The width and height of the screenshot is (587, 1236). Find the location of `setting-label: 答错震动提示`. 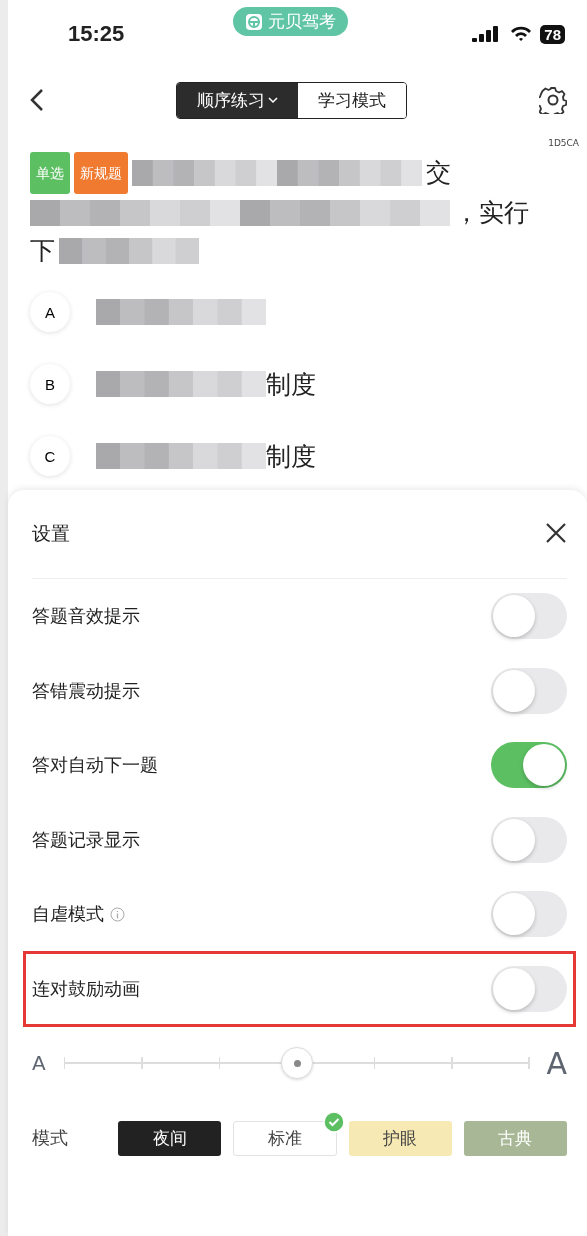

setting-label: 答错震动提示 is located at coordinates (86, 690).